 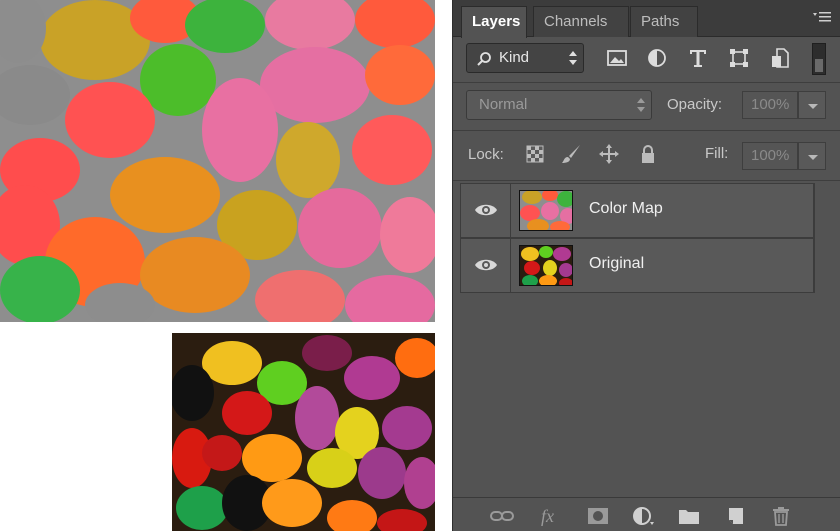 What do you see at coordinates (559, 105) in the screenshot?
I see `blend-mode-select: Normal` at bounding box center [559, 105].